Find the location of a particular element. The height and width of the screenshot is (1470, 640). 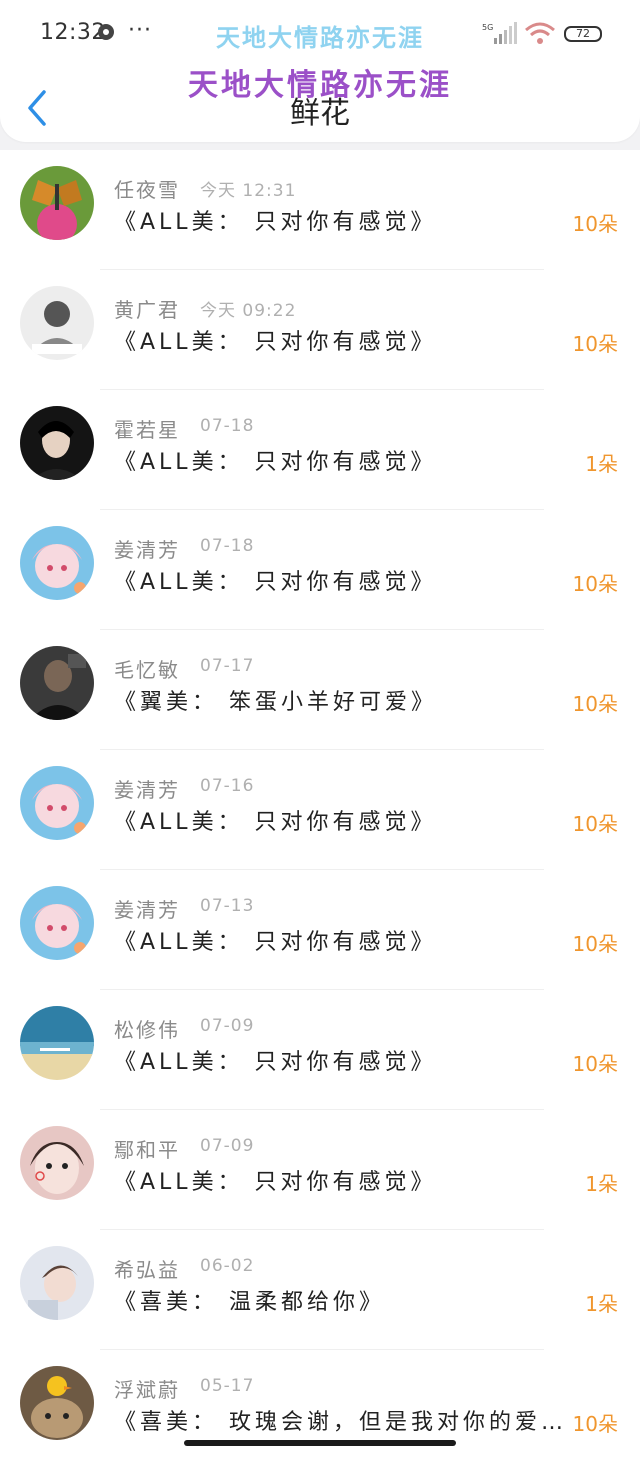

cat-duck-avatar is located at coordinates (57, 1403).